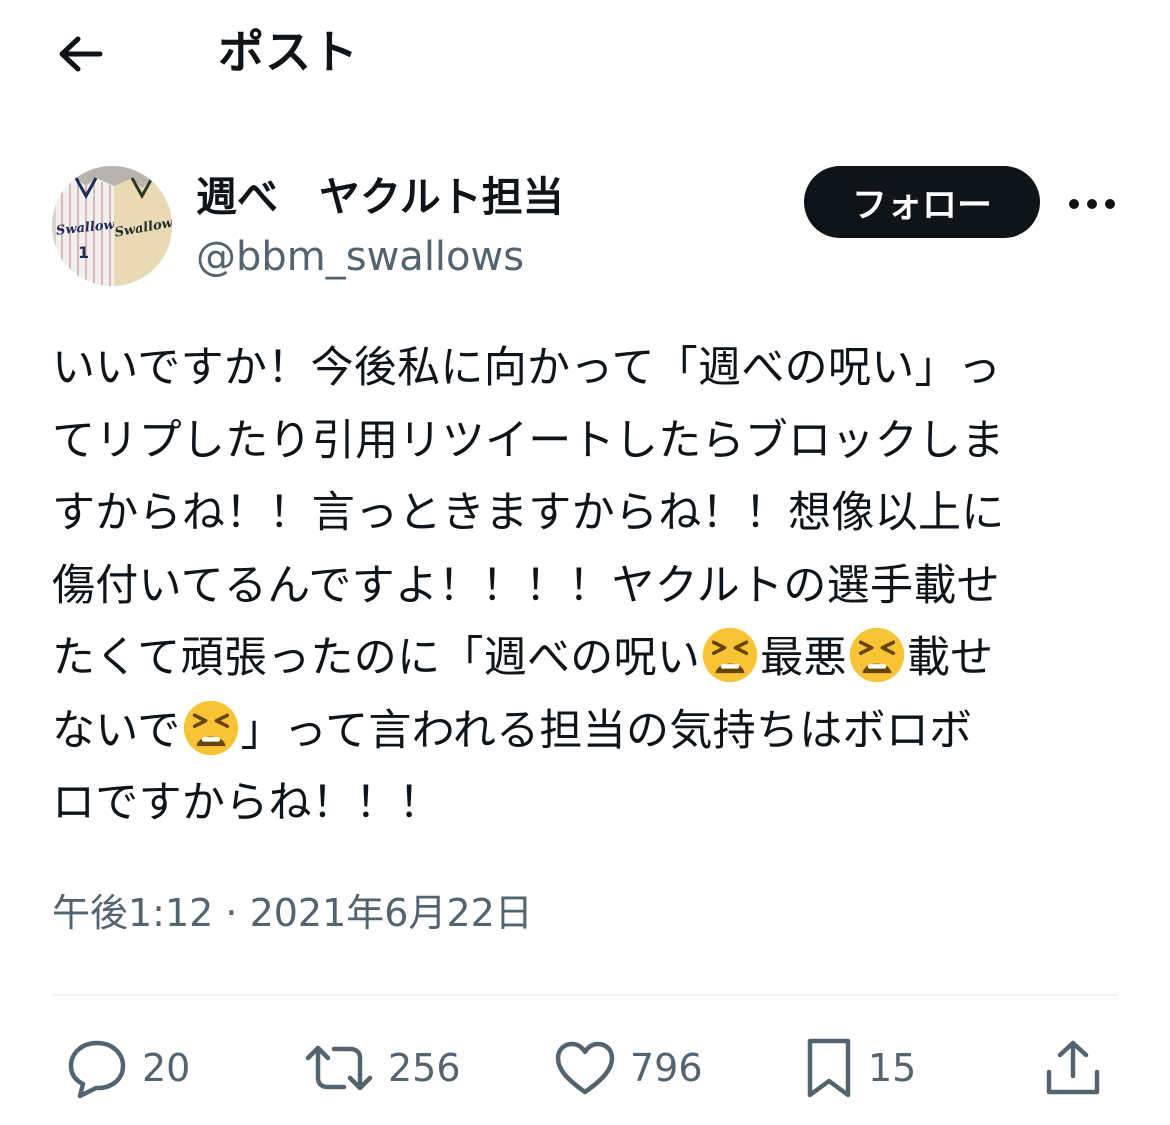 The image size is (1170, 1125). Describe the element at coordinates (666, 1068) in the screenshot. I see `like-count: 796` at that location.